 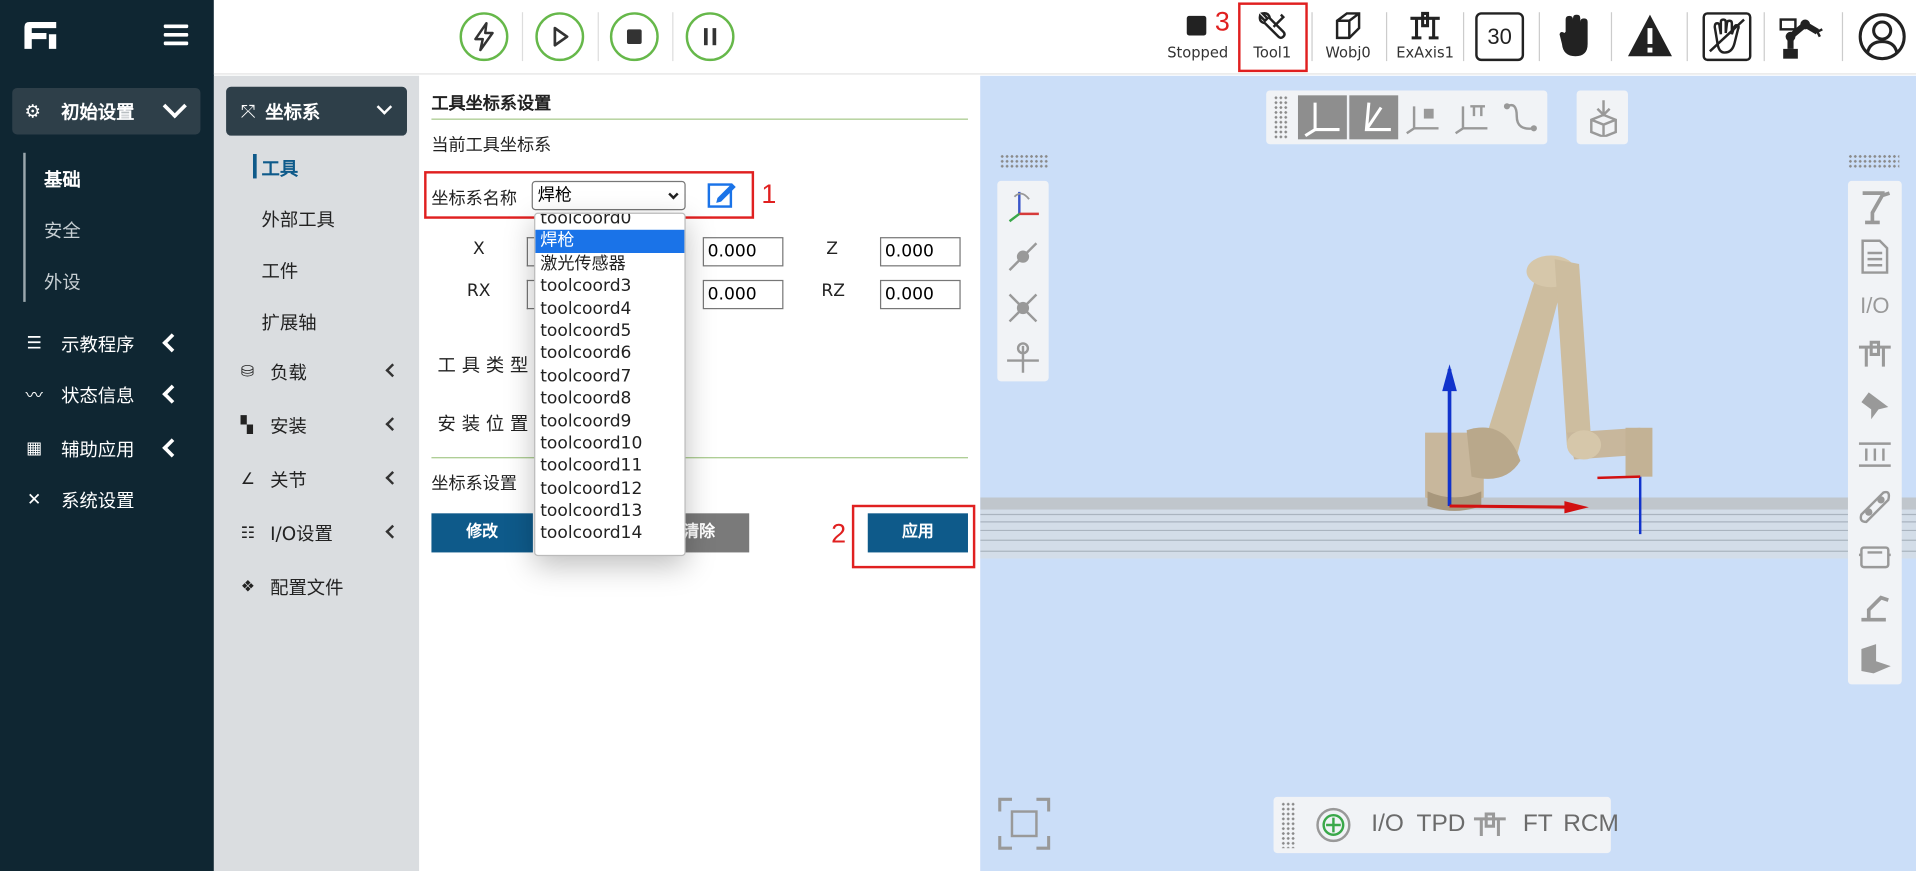 What do you see at coordinates (316, 111) in the screenshot?
I see `subnav-coordinate-system: ⤧ 坐标系` at bounding box center [316, 111].